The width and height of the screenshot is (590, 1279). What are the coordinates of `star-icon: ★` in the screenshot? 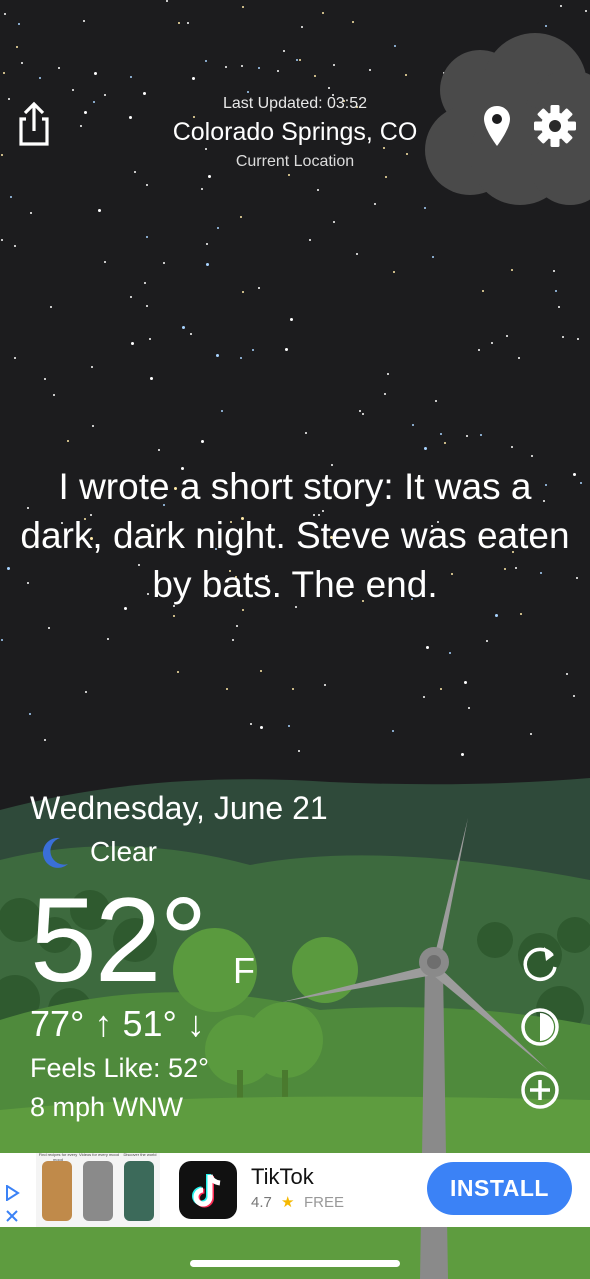 It's located at (288, 1202).